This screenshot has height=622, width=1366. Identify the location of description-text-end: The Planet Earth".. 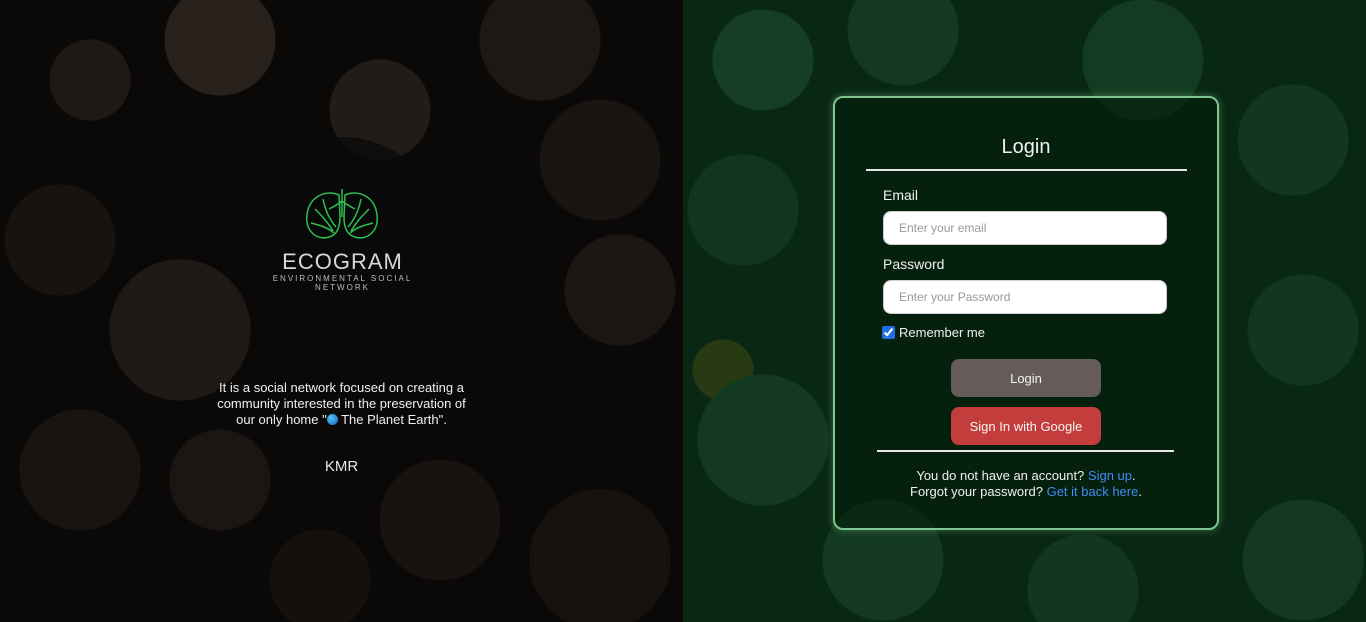
(392, 419).